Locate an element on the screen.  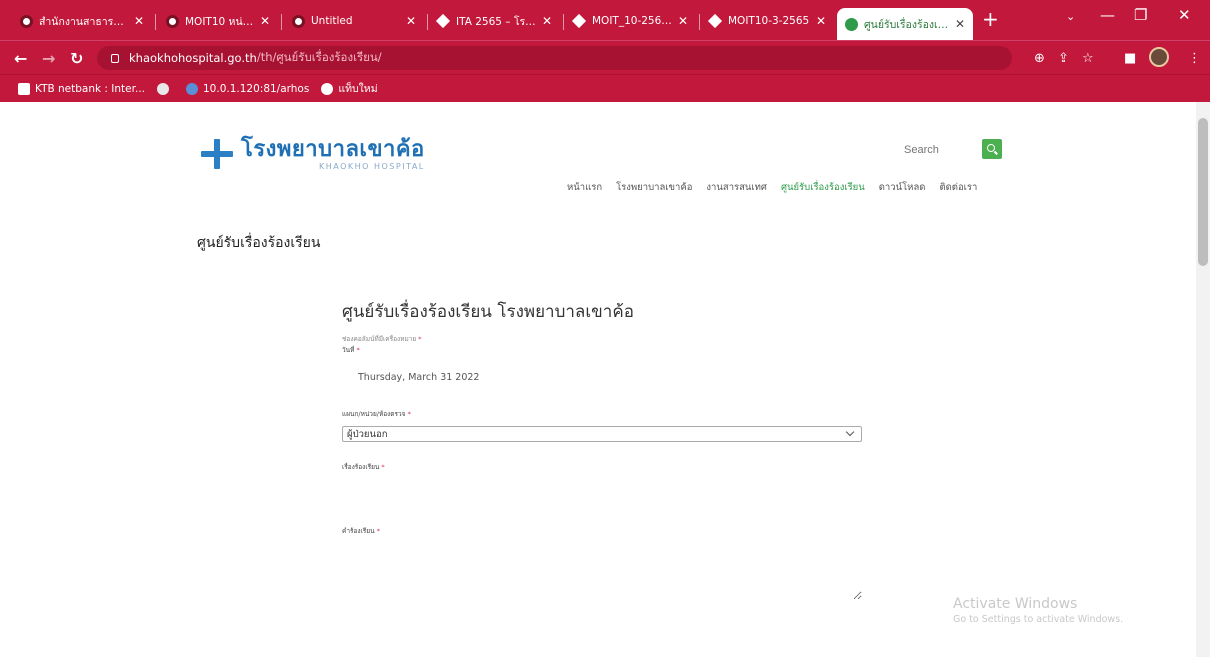
watermark-title: Activate Windows is located at coordinates (1015, 604).